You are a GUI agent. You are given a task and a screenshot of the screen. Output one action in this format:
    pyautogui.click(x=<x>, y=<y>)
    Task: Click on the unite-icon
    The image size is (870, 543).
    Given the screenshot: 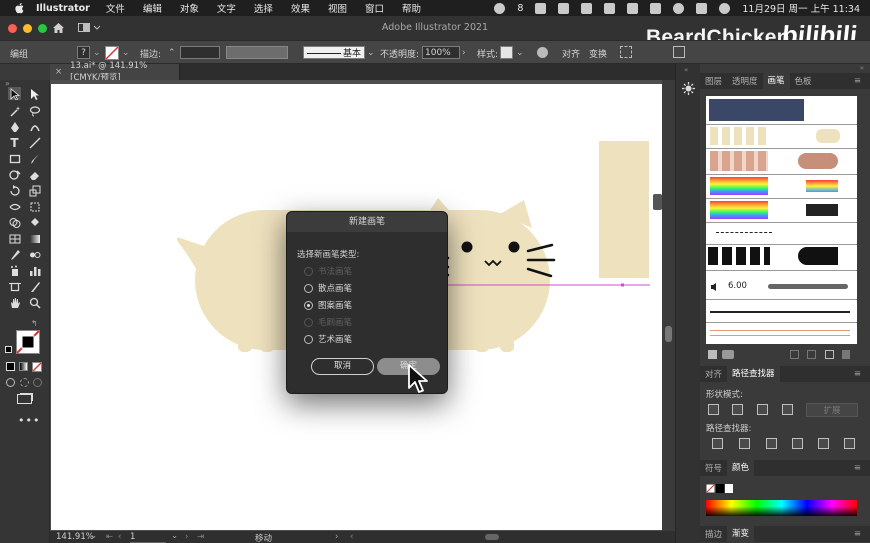 What is the action you would take?
    pyautogui.click(x=713, y=409)
    